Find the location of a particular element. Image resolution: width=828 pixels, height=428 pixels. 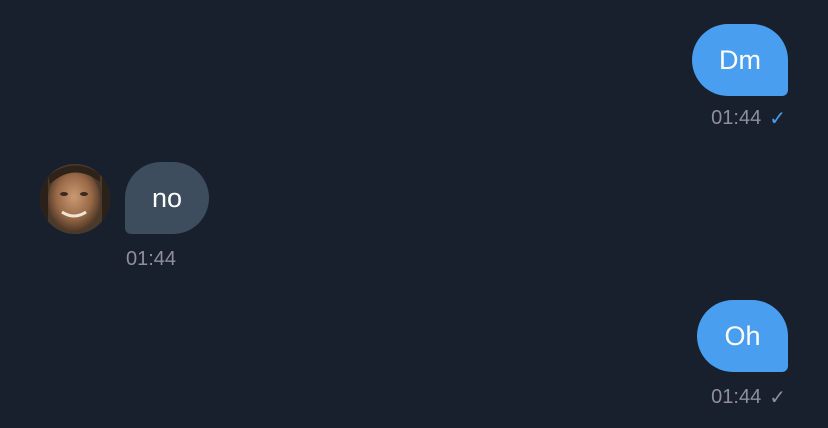

outgoing-message-bubble: Dm is located at coordinates (740, 60).